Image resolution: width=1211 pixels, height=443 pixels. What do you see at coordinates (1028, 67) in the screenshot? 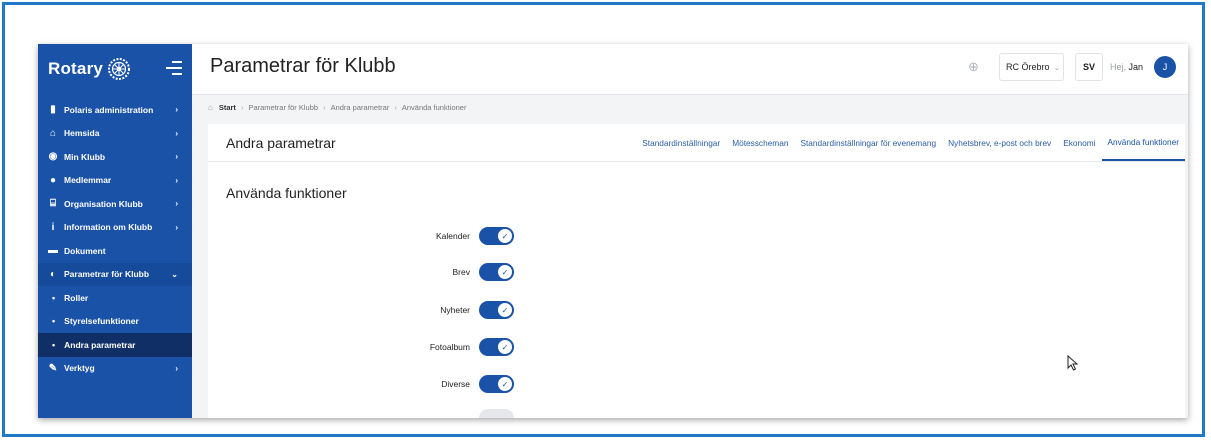
I see `club-select-value: RC Örebro` at bounding box center [1028, 67].